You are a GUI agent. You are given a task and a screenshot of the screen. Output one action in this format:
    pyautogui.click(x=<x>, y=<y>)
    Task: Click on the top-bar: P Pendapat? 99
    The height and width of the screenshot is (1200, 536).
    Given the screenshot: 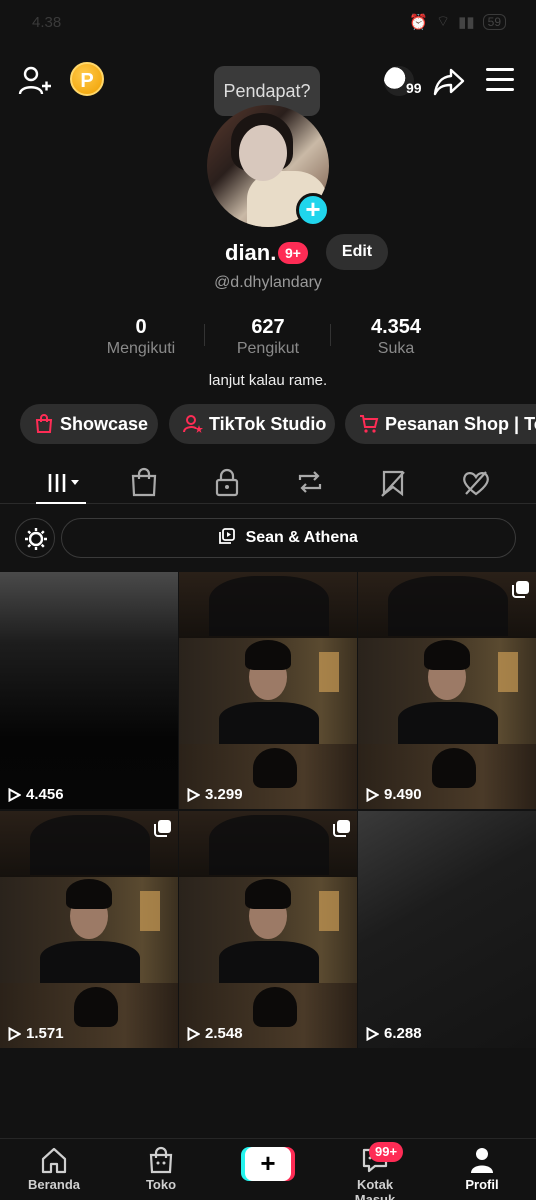 What is the action you would take?
    pyautogui.click(x=268, y=86)
    